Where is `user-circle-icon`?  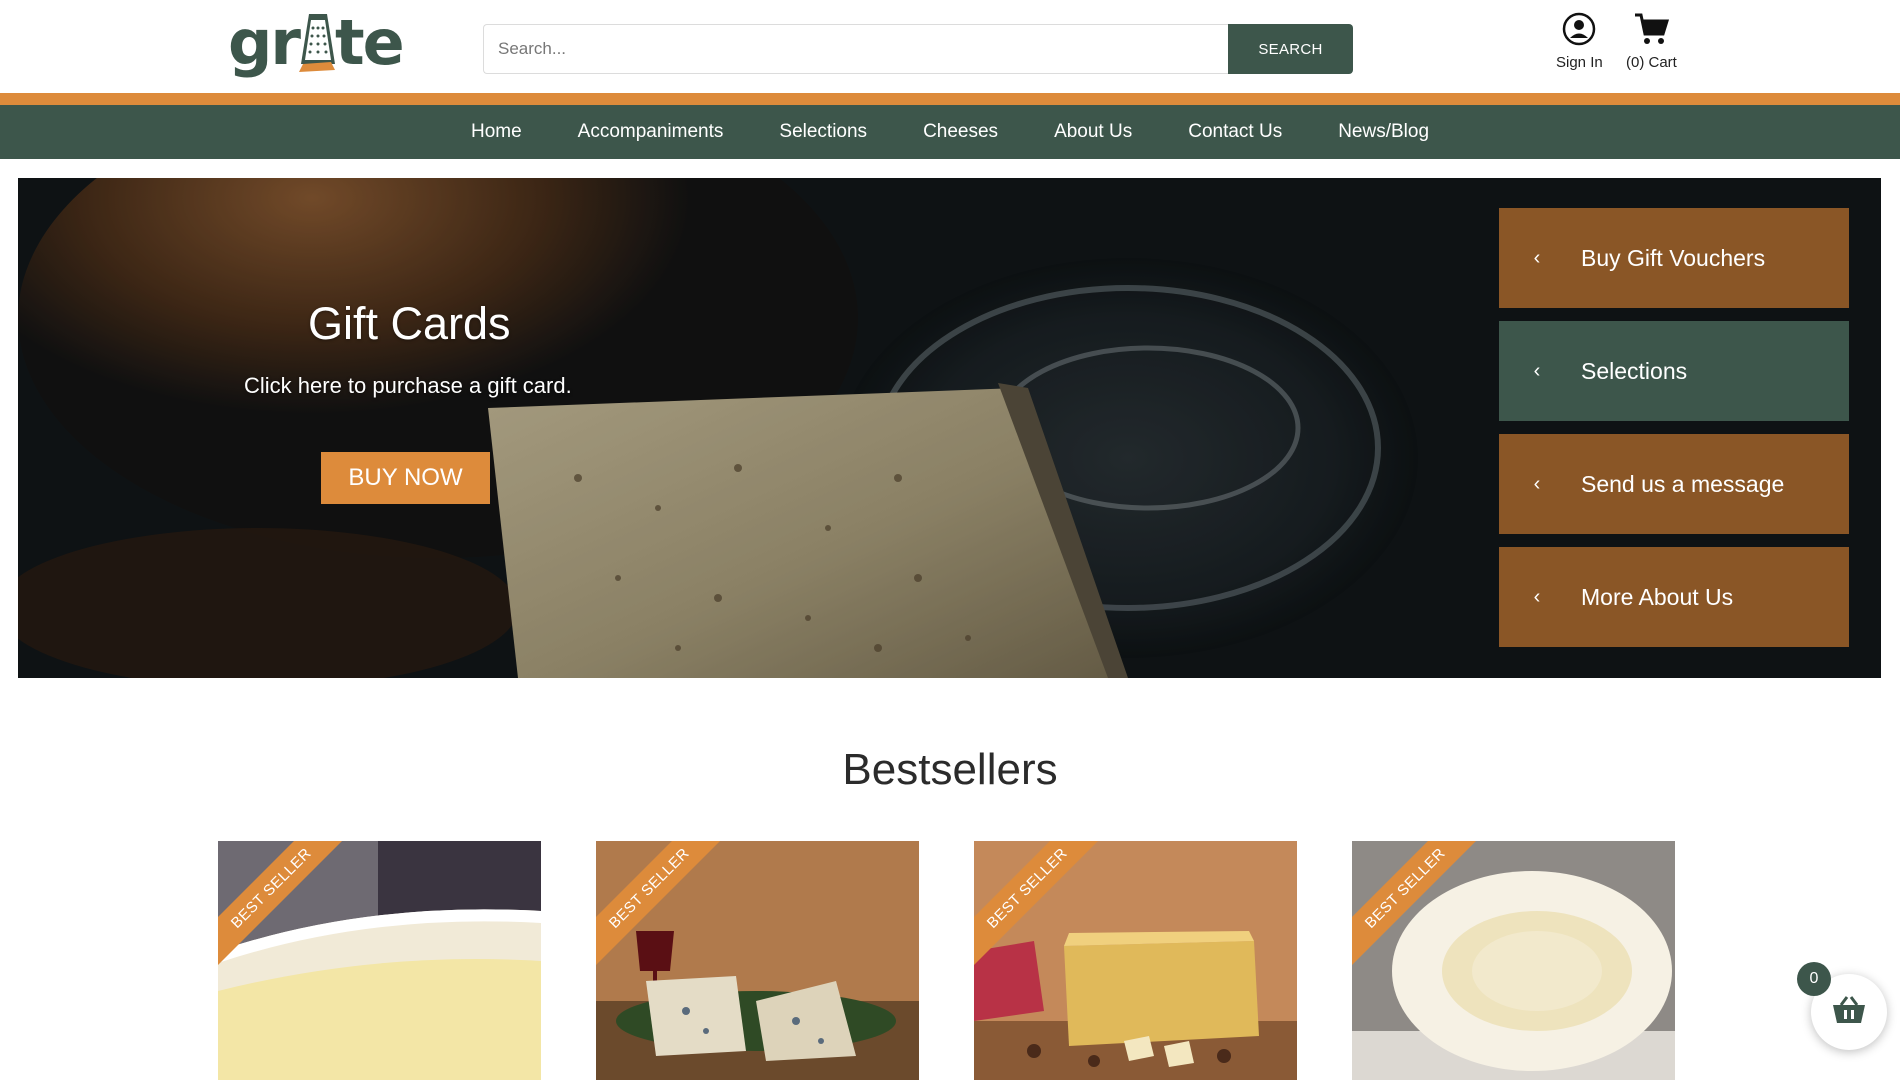 user-circle-icon is located at coordinates (1579, 29).